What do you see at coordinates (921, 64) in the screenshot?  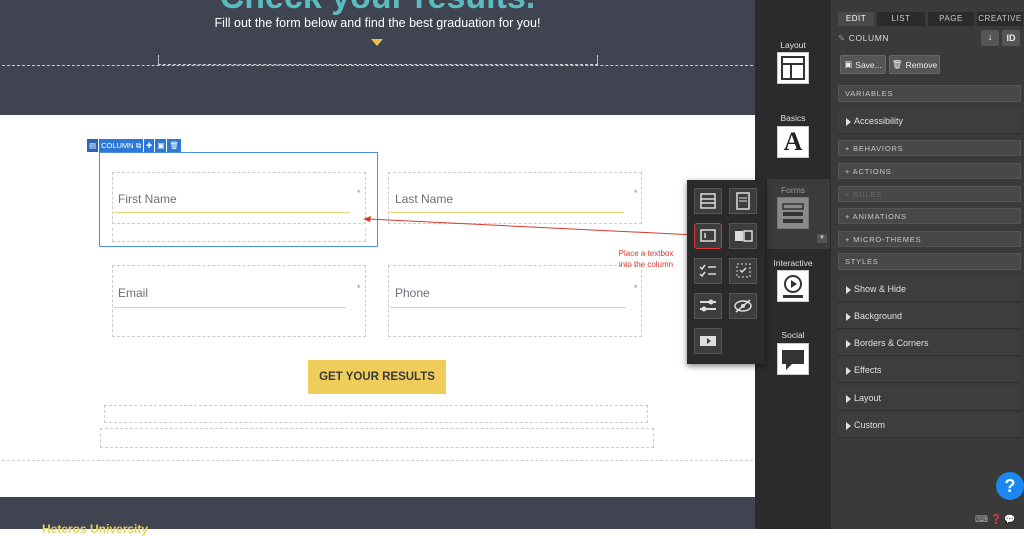 I see `remove-label: Remove` at bounding box center [921, 64].